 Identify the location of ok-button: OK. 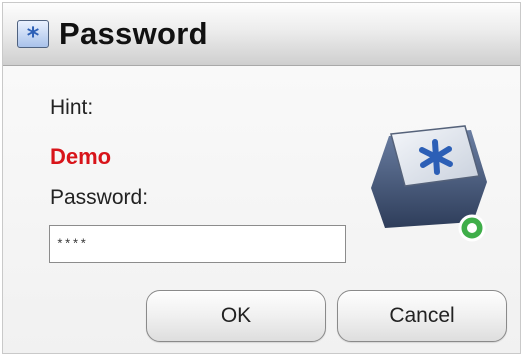
(236, 316).